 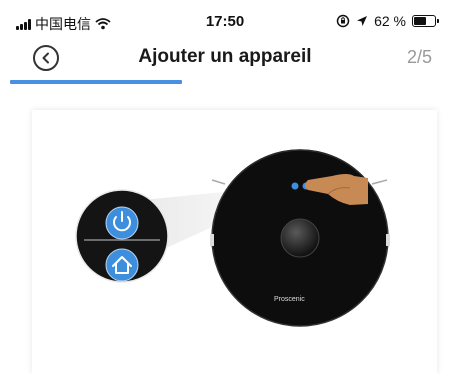 What do you see at coordinates (295, 186) in the screenshot?
I see `robot-power-button` at bounding box center [295, 186].